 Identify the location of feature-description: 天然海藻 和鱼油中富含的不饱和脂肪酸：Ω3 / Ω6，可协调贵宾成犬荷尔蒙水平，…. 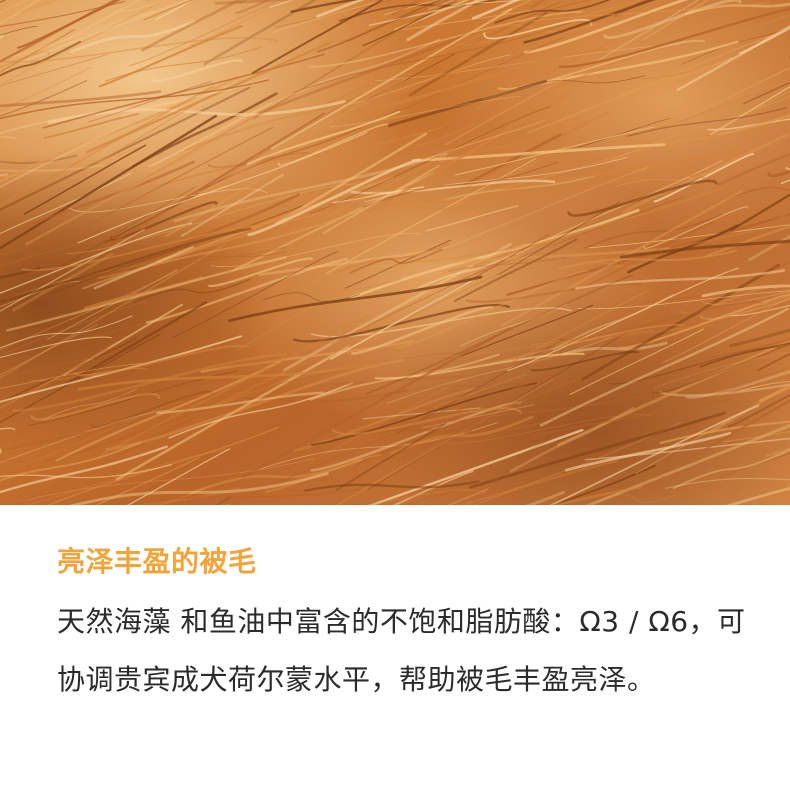
(401, 650).